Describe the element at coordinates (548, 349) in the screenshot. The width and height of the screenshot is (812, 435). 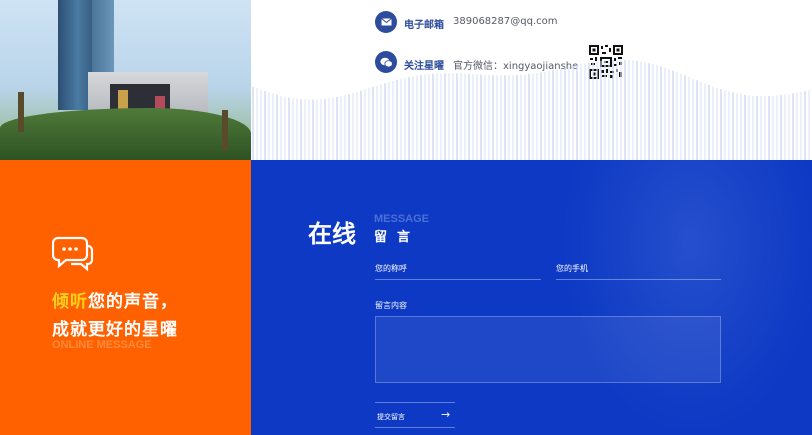
I see `message-textarea` at that location.